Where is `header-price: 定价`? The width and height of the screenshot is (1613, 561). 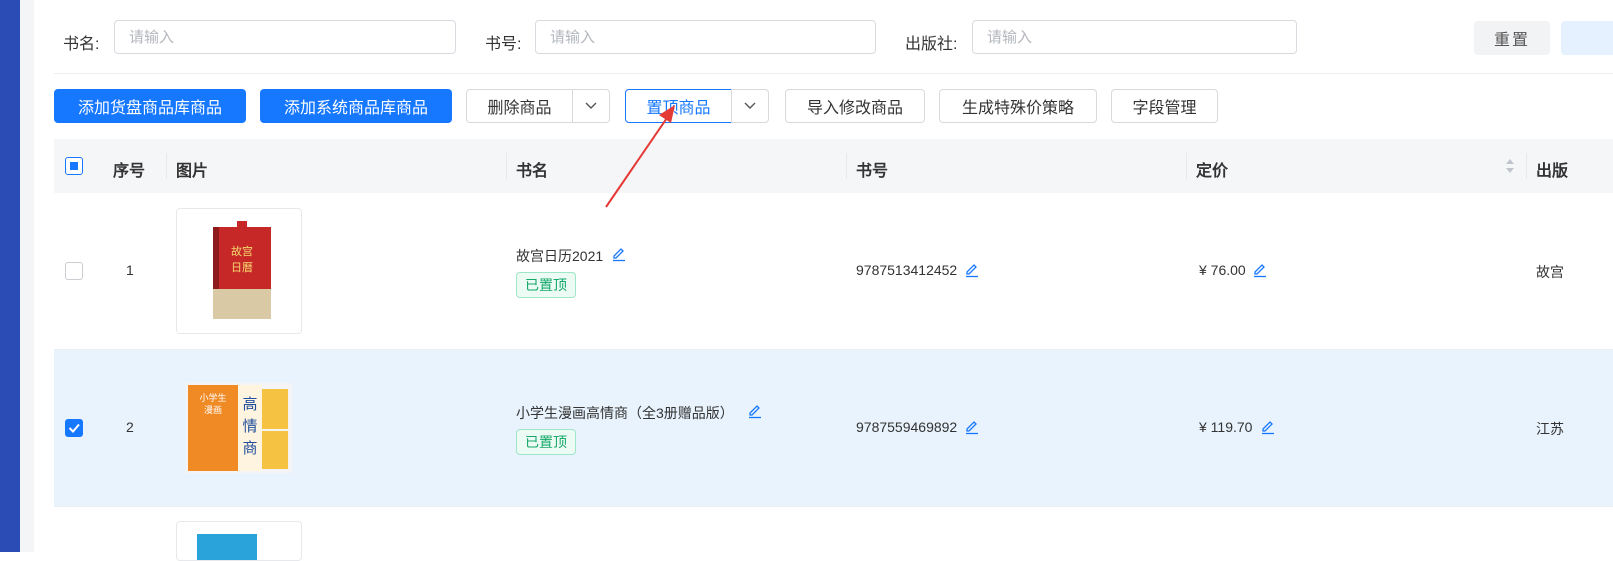 header-price: 定价 is located at coordinates (1212, 169).